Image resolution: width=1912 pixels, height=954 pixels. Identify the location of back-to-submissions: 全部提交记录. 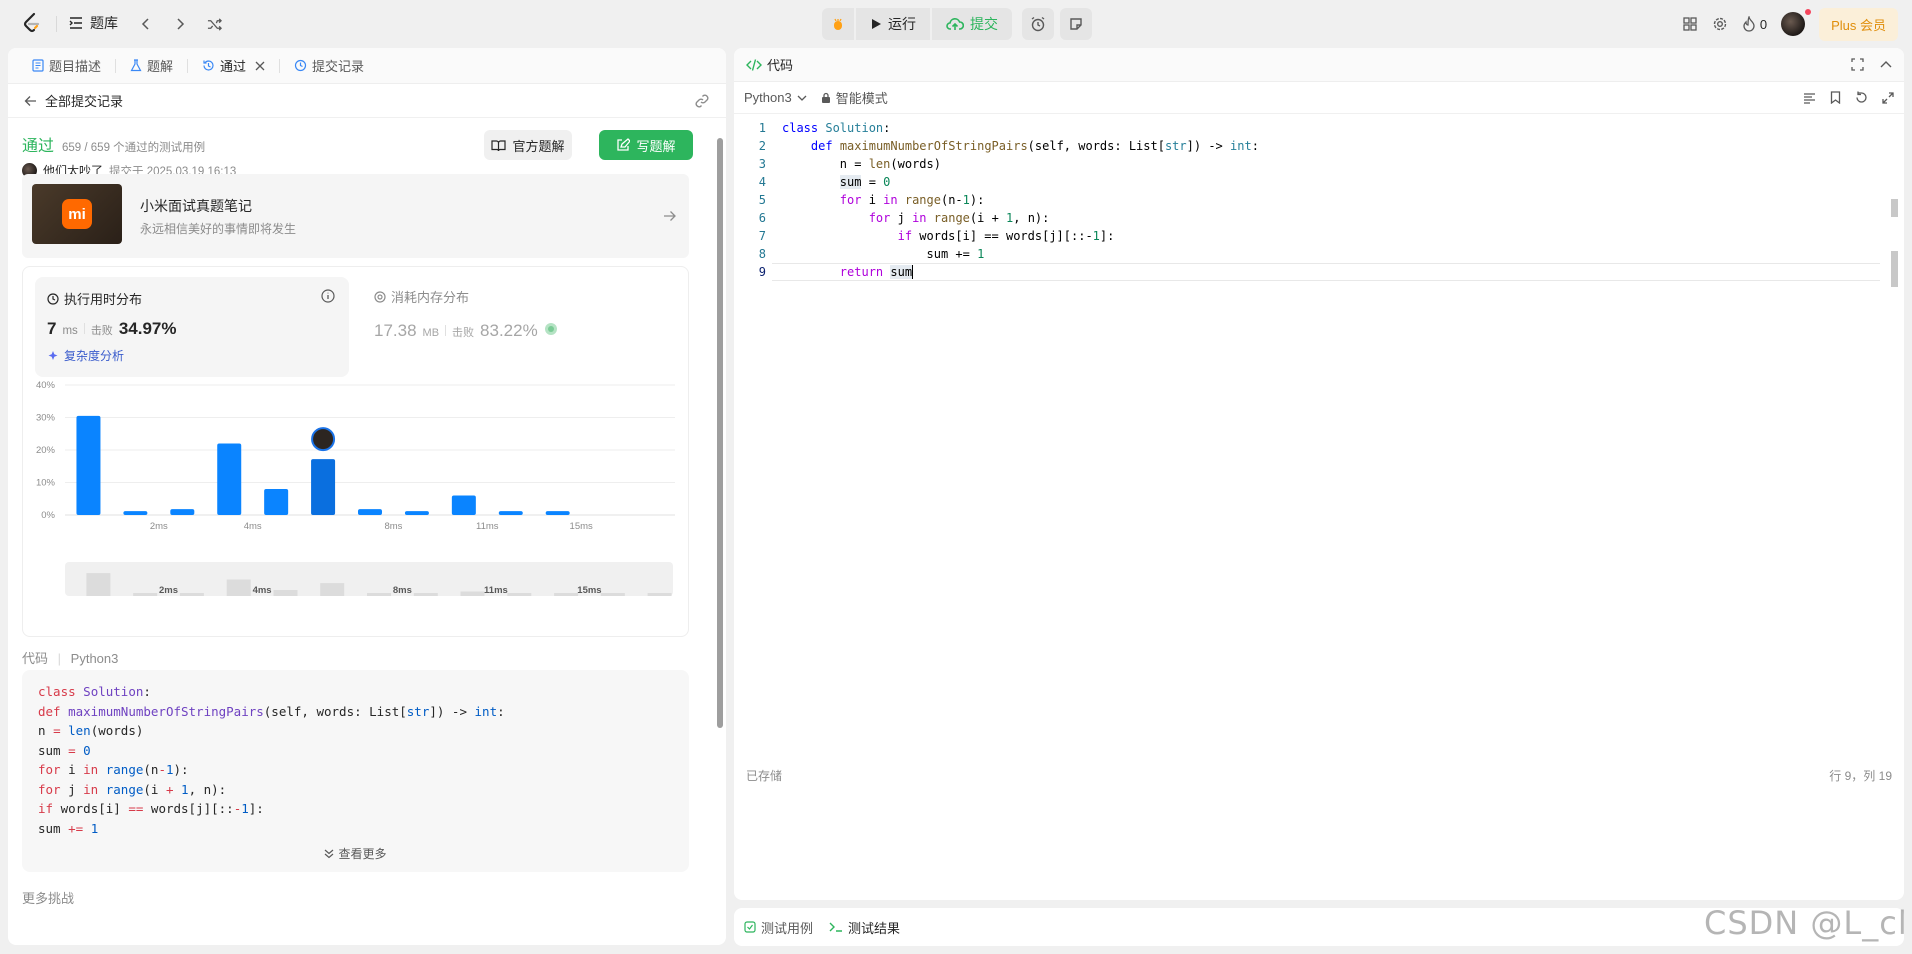
(73, 100).